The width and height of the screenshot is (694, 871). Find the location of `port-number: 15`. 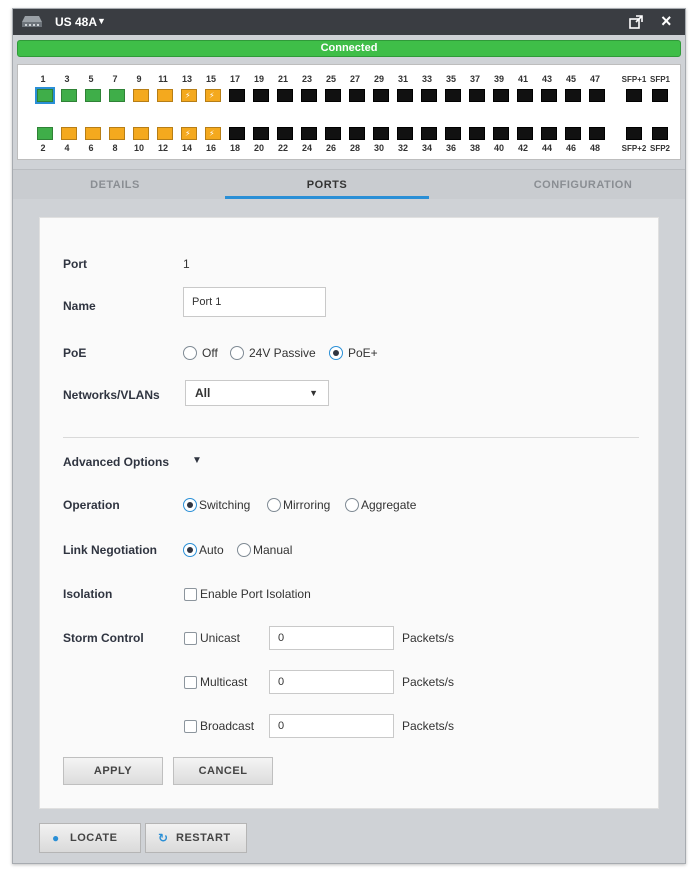

port-number: 15 is located at coordinates (210, 79).